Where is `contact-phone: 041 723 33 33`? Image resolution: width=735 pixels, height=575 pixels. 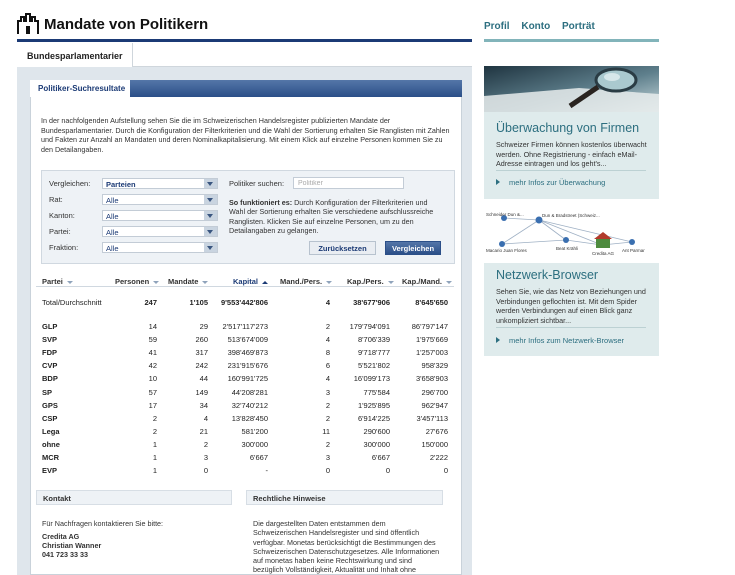
contact-phone: 041 723 33 33 is located at coordinates (65, 554).